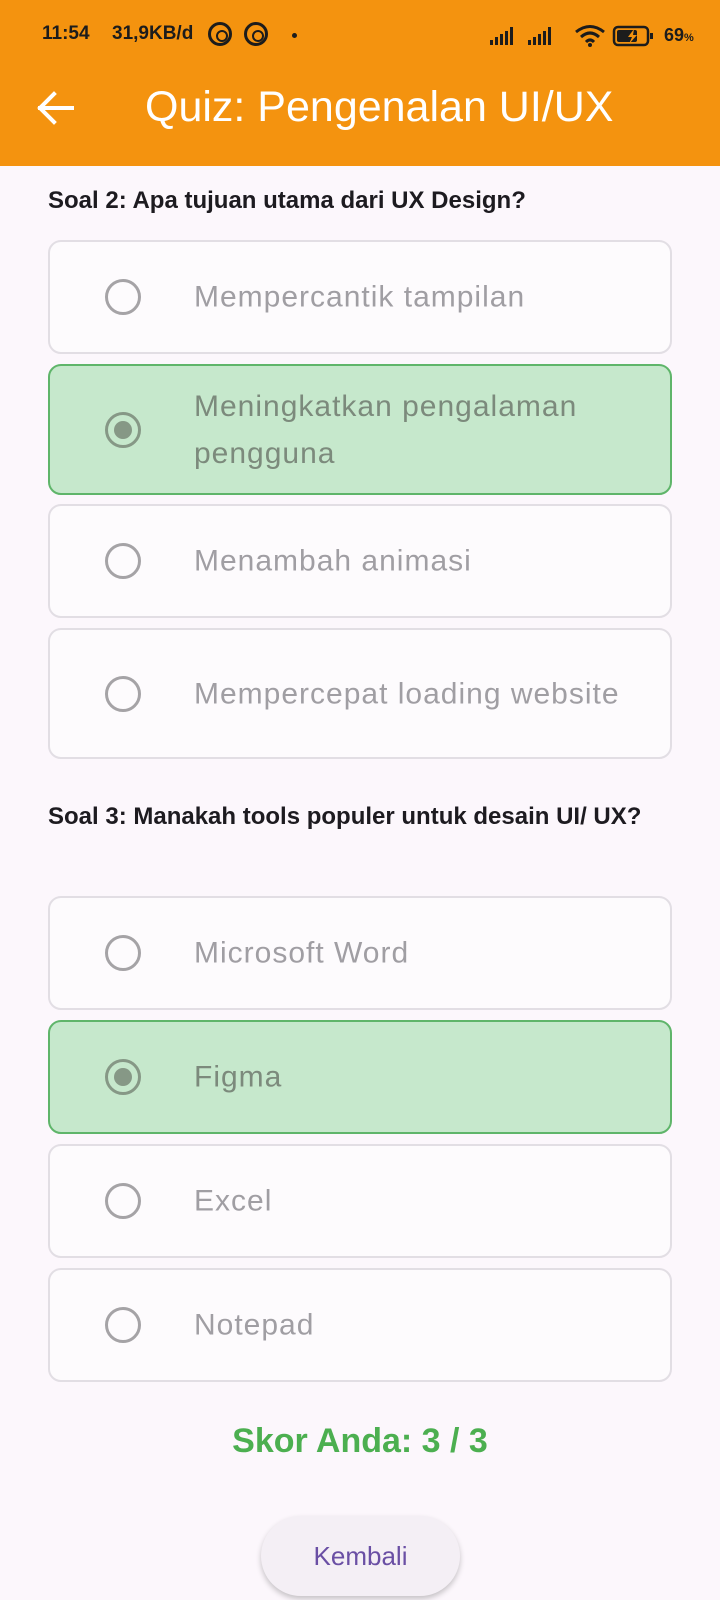 This screenshot has height=1600, width=720. Describe the element at coordinates (302, 953) in the screenshot. I see `option-label: Microsoft Word` at that location.